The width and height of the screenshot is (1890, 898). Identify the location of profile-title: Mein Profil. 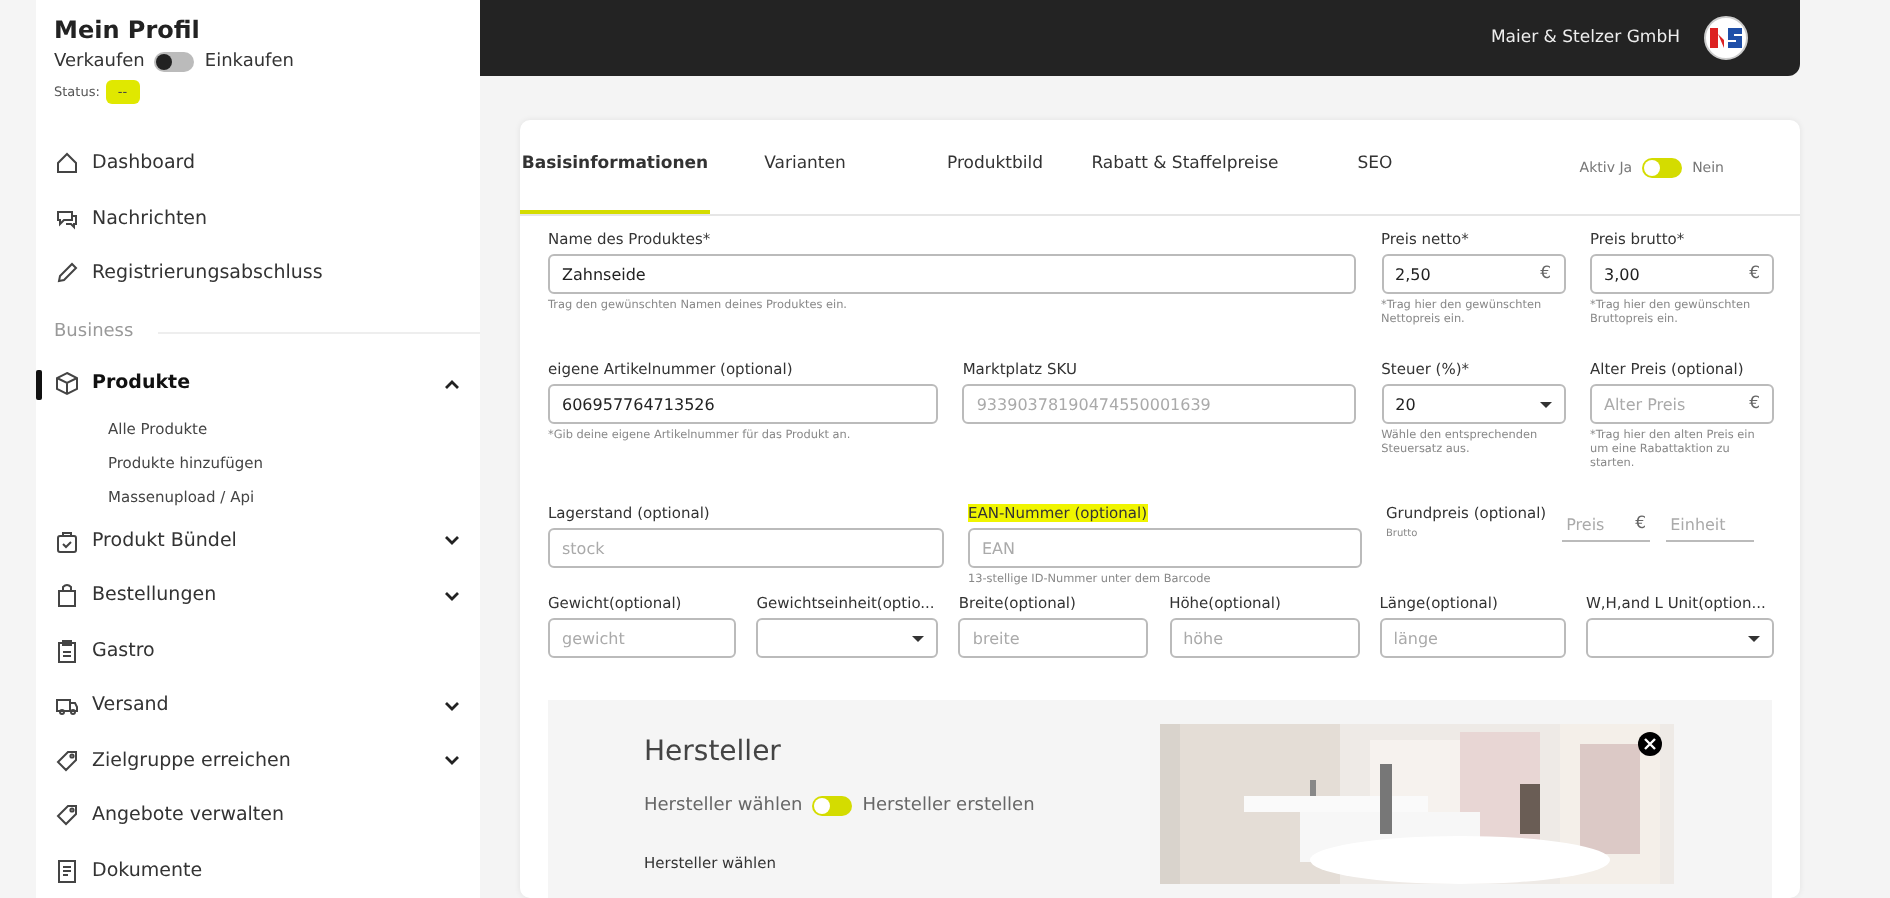
(128, 30).